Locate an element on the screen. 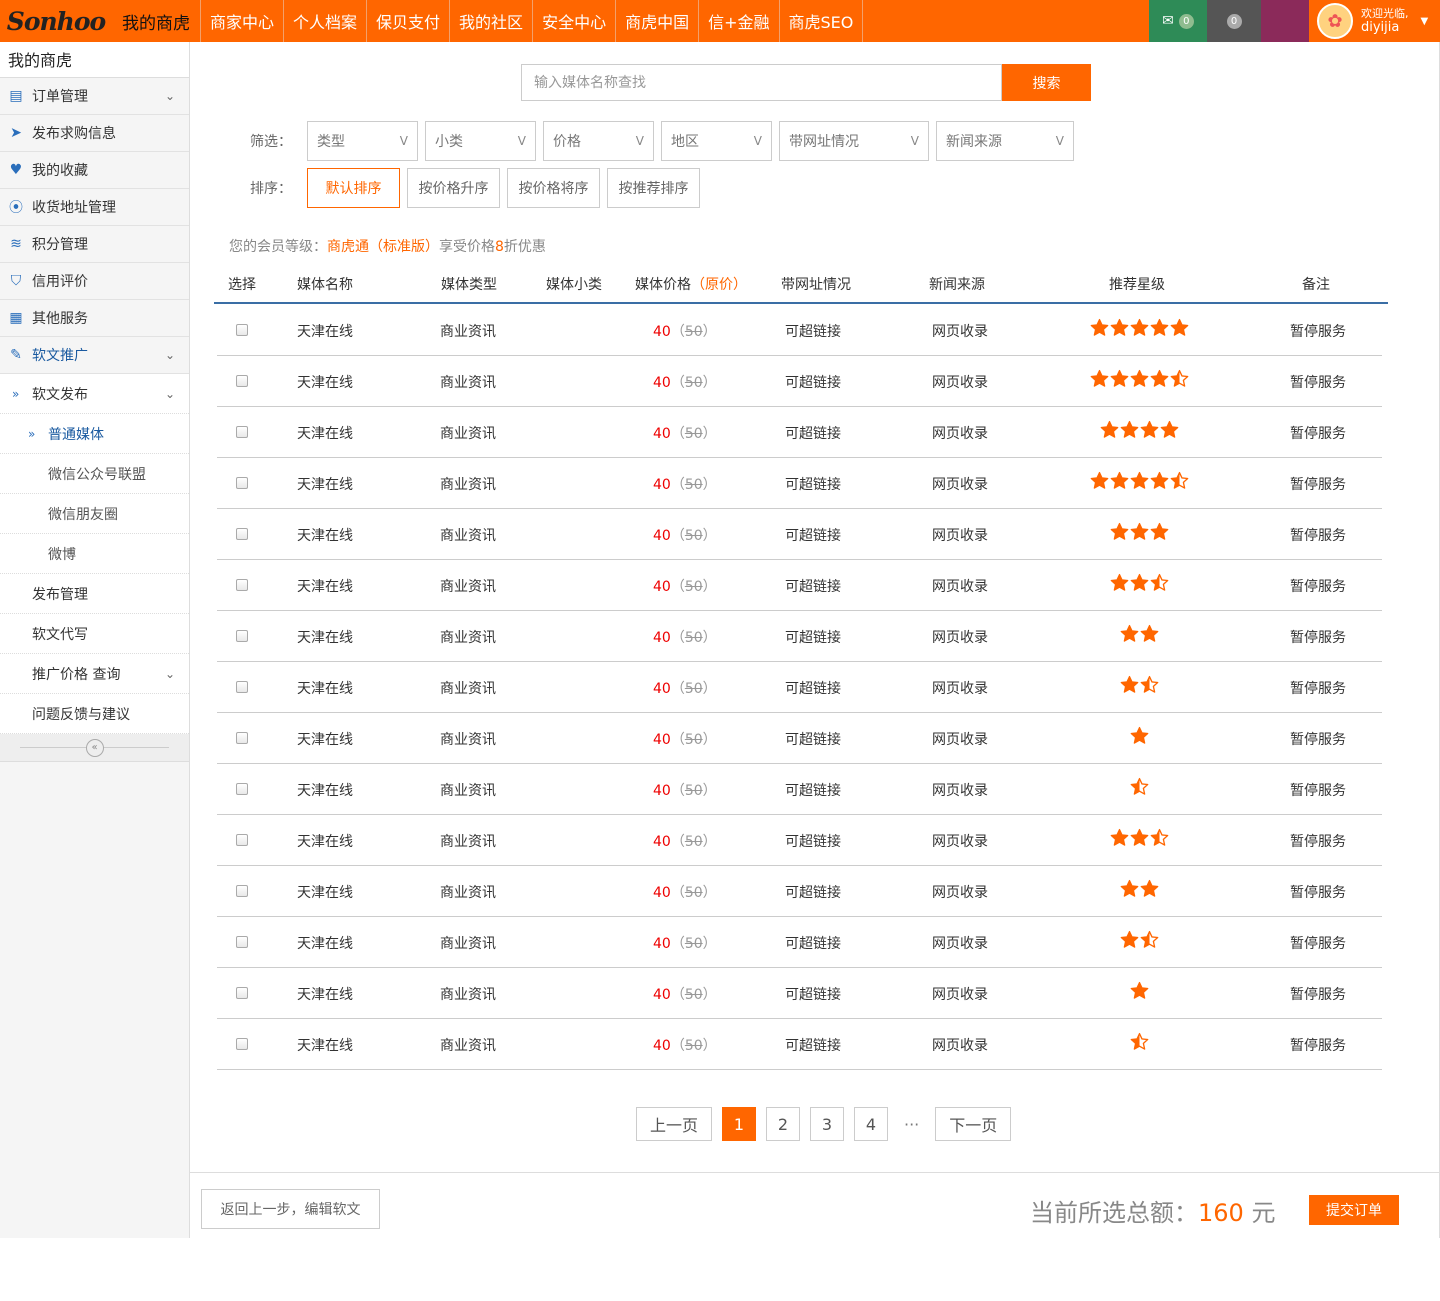 The width and height of the screenshot is (1440, 1301). sidebar-subitem-wechat-moments: 微信朋友圈 is located at coordinates (94, 514).